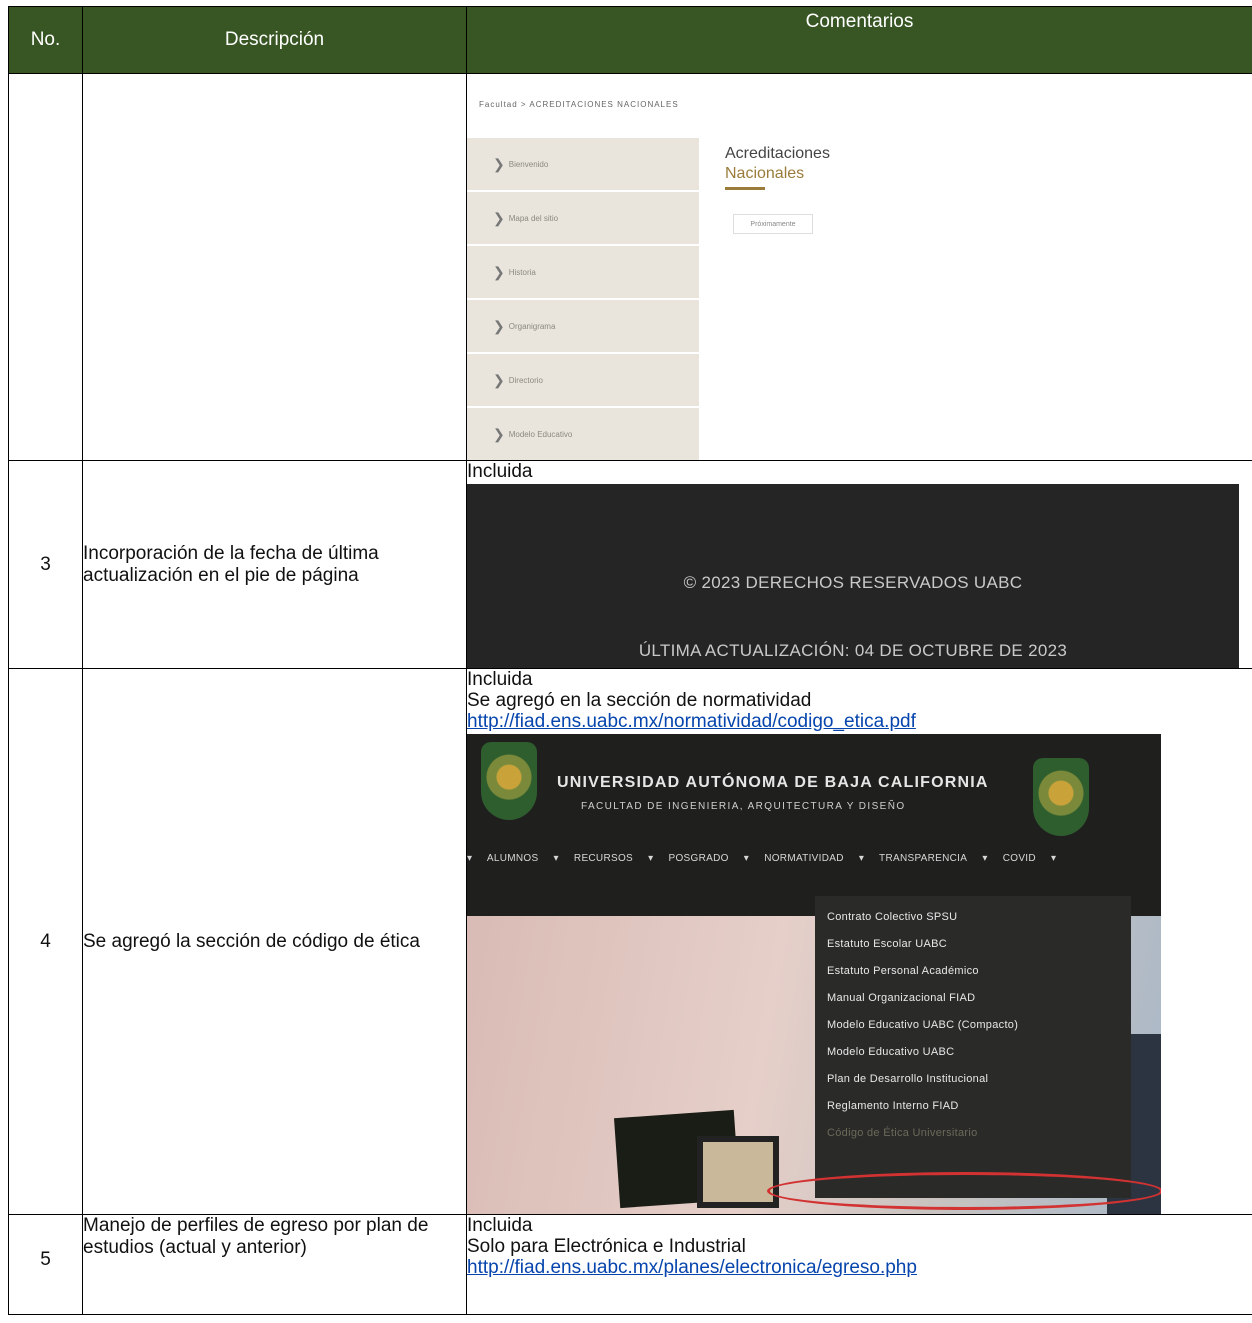  Describe the element at coordinates (528, 164) in the screenshot. I see `side-menu-label: Bienvenido` at that location.